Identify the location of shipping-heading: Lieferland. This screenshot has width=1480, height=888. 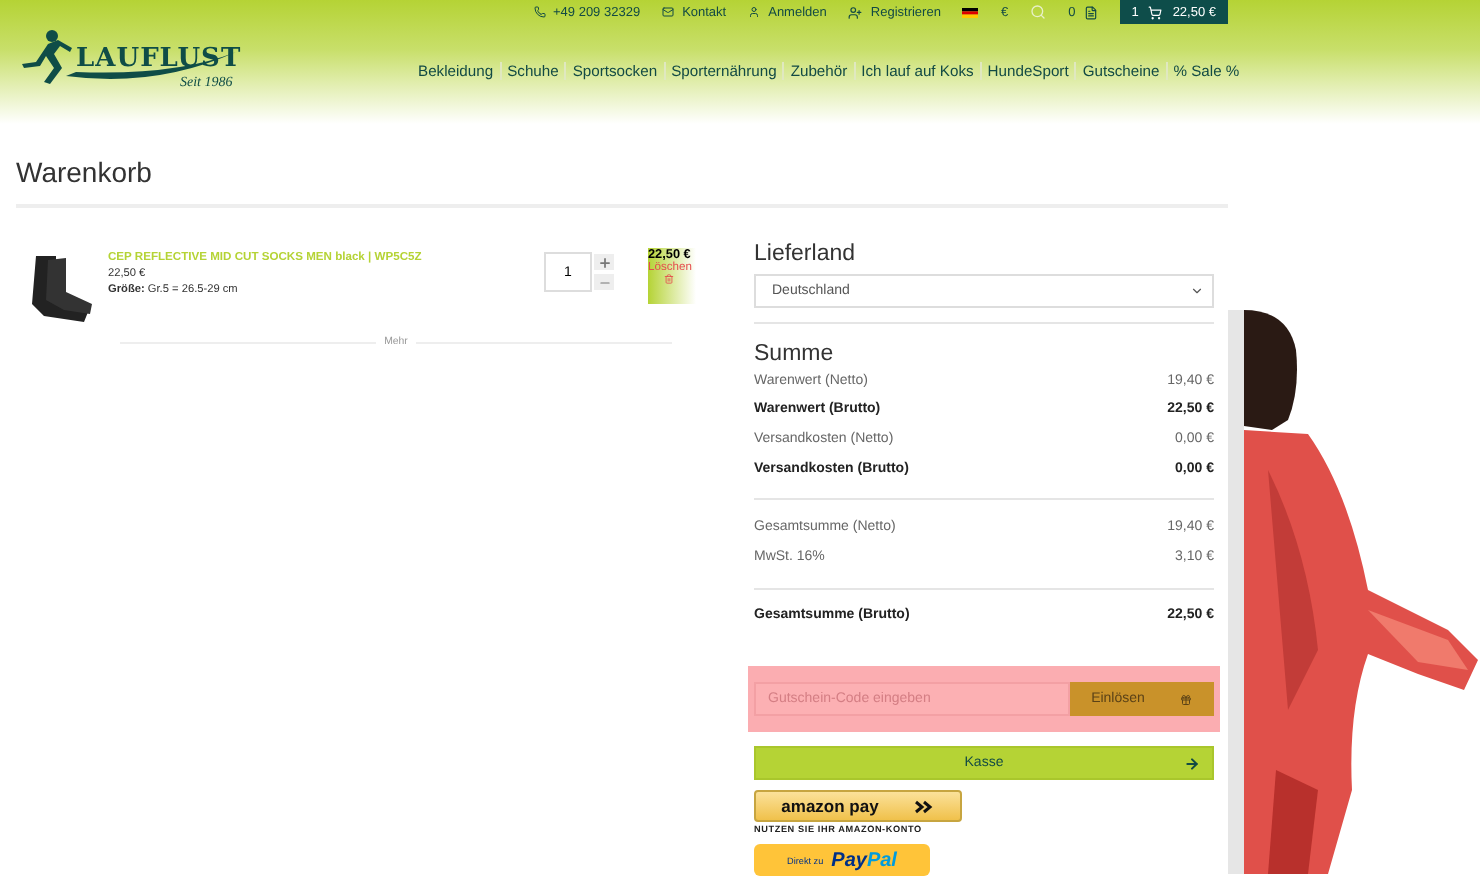
(806, 254).